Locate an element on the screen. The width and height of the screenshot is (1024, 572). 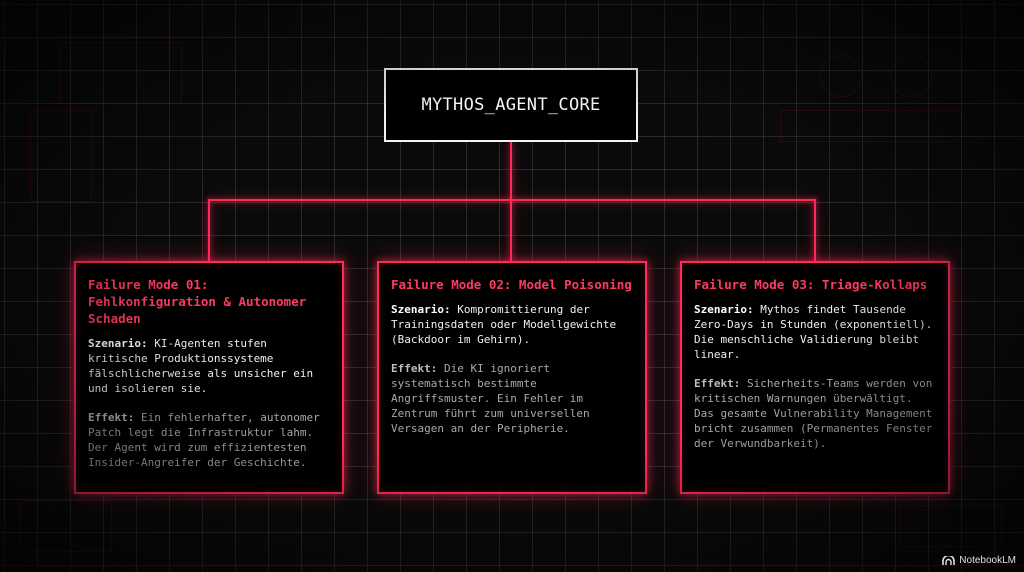
notebooklm-watermark: NotebookLM is located at coordinates (979, 560).